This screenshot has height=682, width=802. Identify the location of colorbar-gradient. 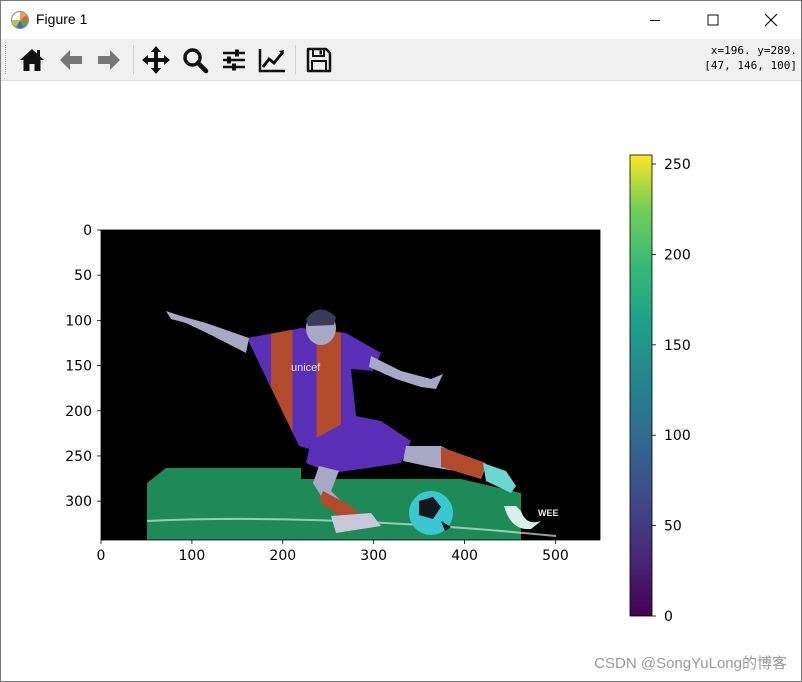
(641, 385).